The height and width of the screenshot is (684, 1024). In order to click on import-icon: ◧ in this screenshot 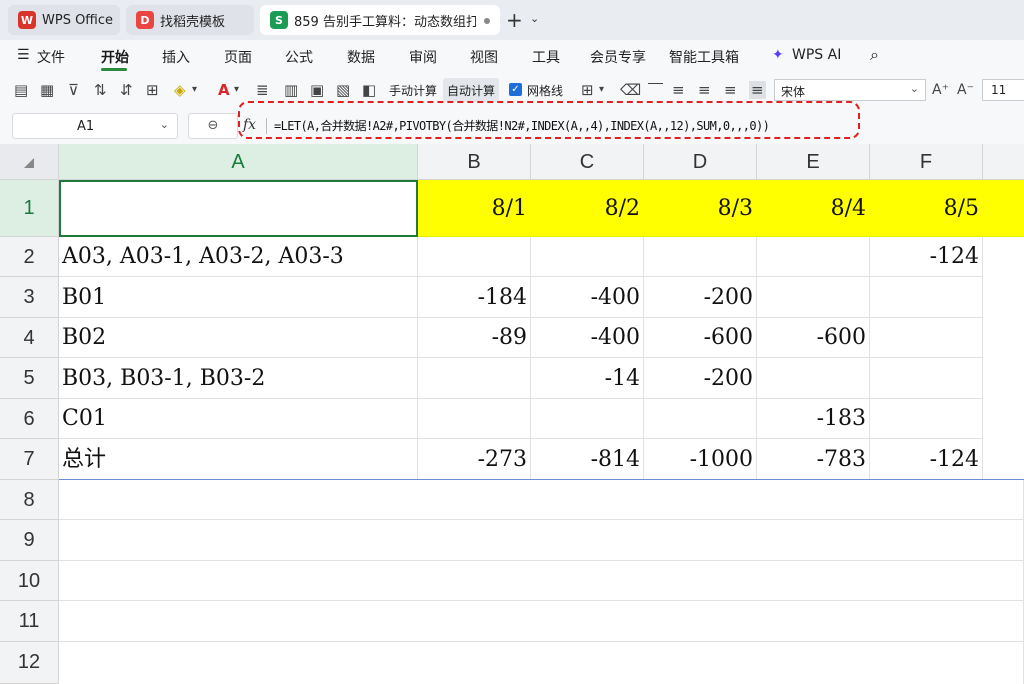, I will do `click(369, 90)`.